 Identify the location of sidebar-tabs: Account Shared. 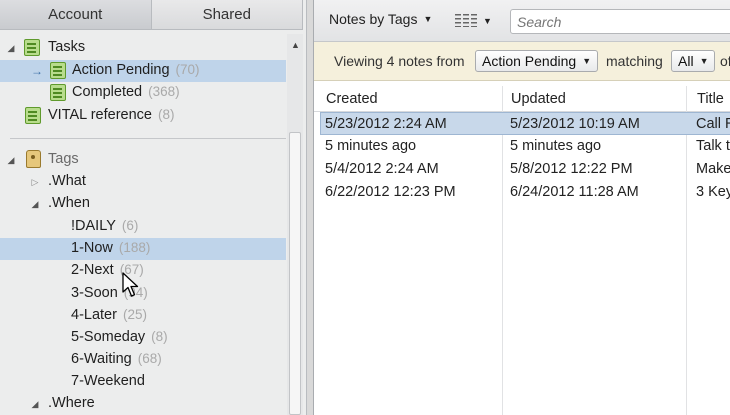
(151, 15).